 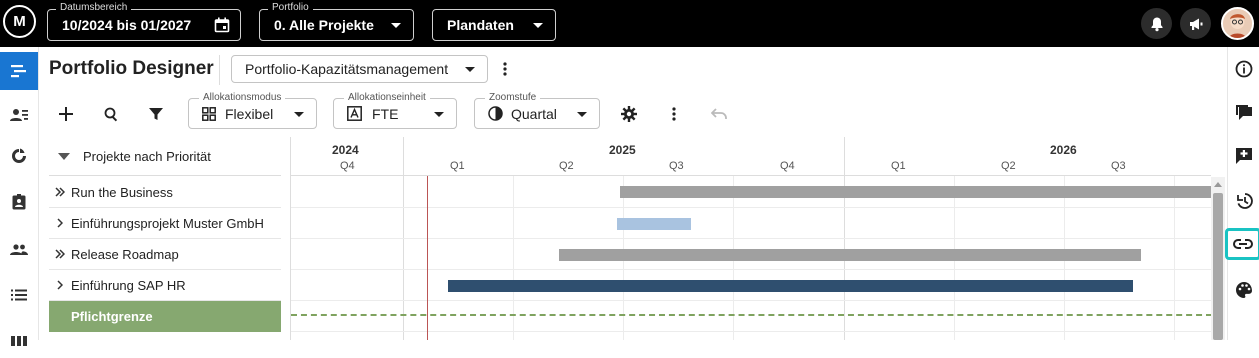 I want to click on date-range-field: Datumsbereich 10/2024 bis 01/2027, so click(x=144, y=21).